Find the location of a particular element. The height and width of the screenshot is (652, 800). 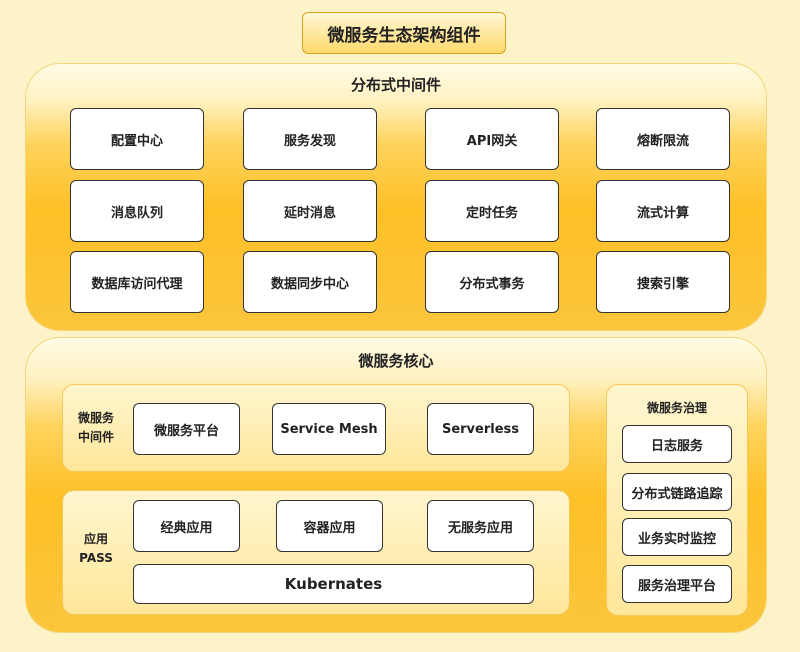

middleware-item: API网关 is located at coordinates (492, 139).